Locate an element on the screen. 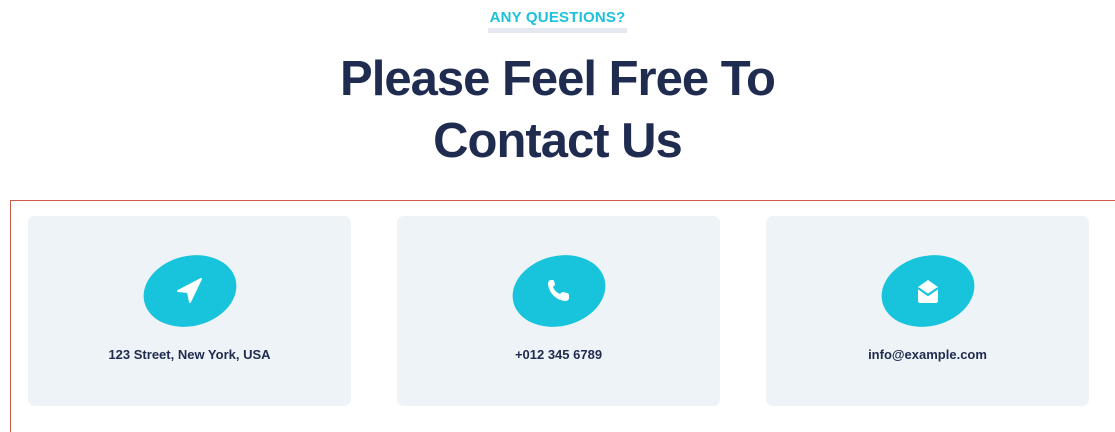  eyebrow-label: ANY QUESTIONS? is located at coordinates (557, 21).